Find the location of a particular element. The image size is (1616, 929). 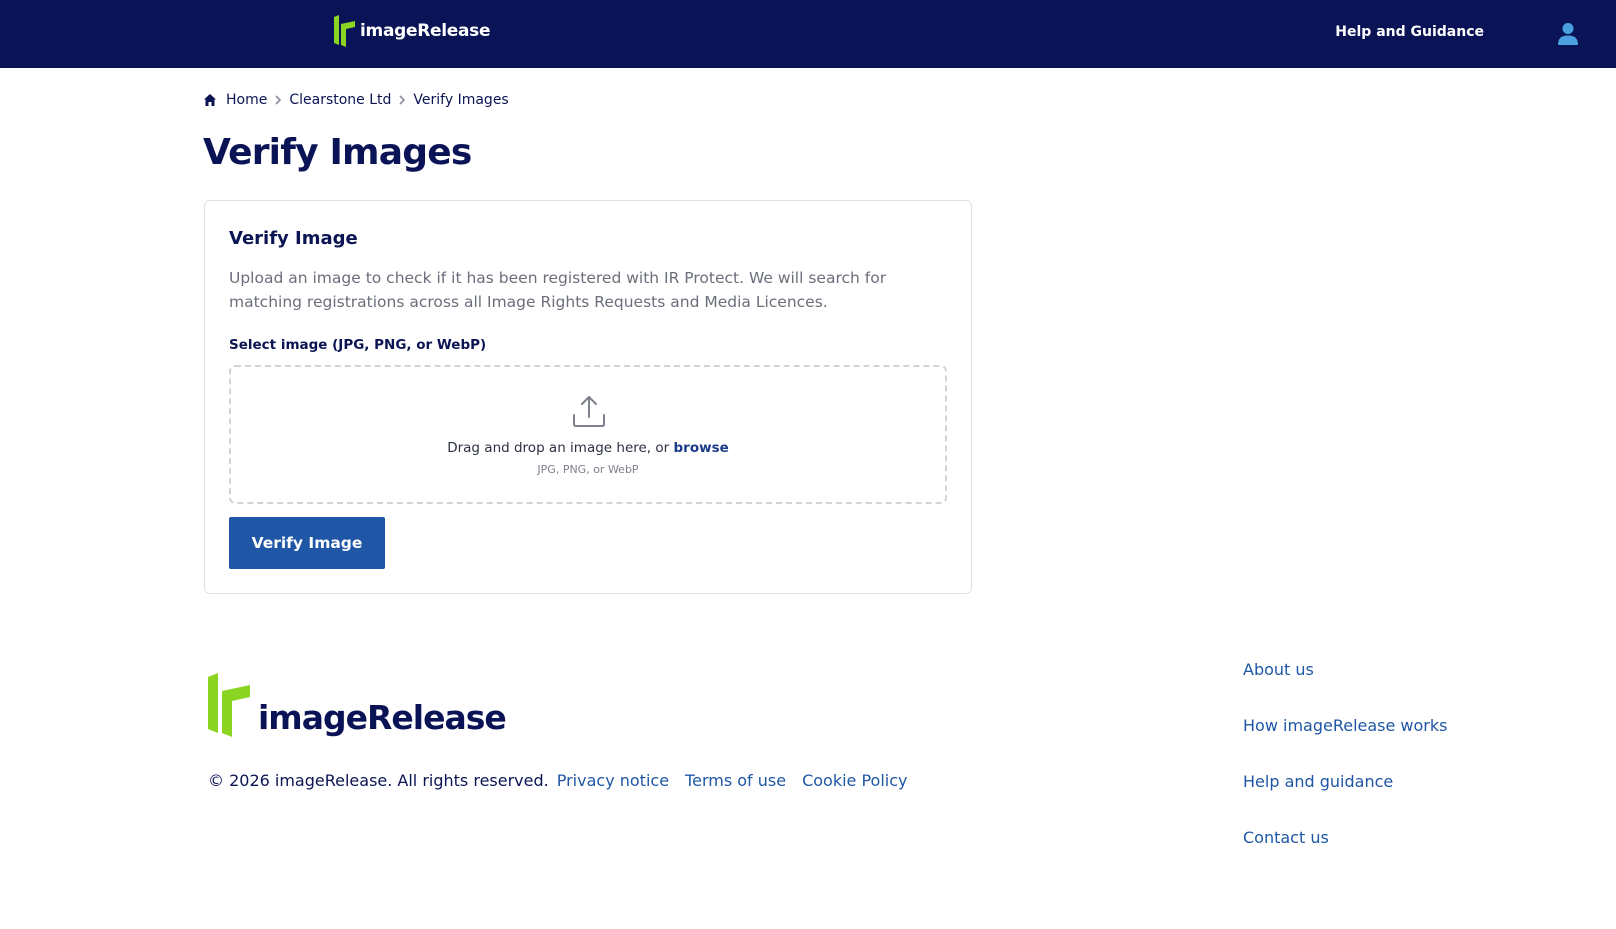

breadcrumb: Home Clearstone Ltd Verify Images is located at coordinates (356, 100).